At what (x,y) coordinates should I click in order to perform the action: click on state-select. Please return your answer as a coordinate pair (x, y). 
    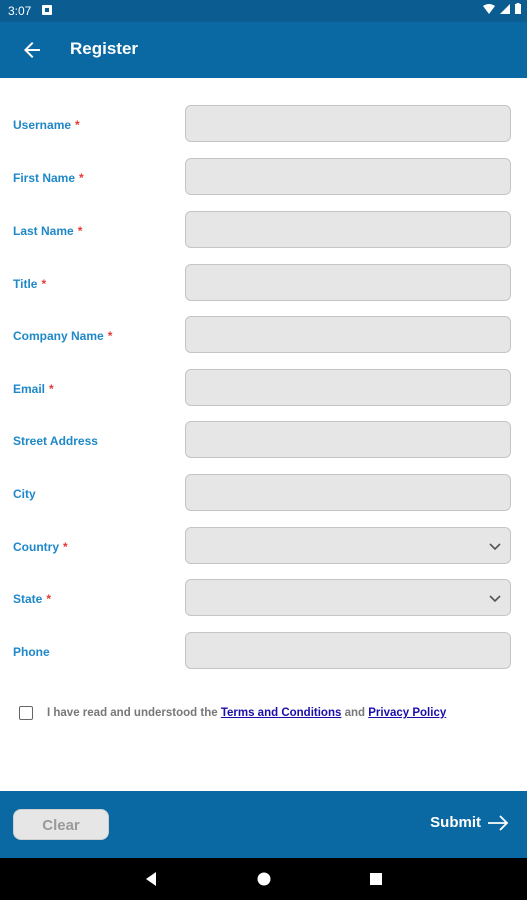
    Looking at the image, I should click on (348, 597).